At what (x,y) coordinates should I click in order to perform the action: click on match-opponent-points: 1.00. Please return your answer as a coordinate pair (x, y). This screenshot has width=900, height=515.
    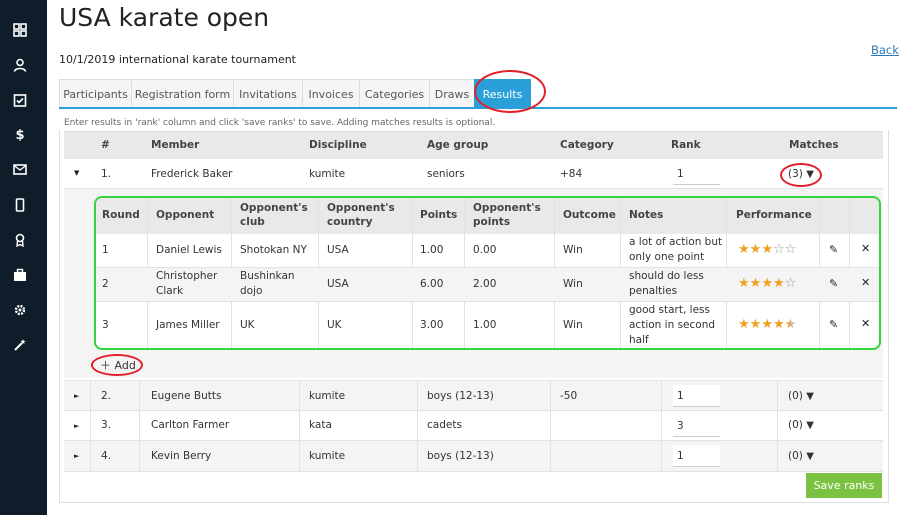
    Looking at the image, I should click on (485, 325).